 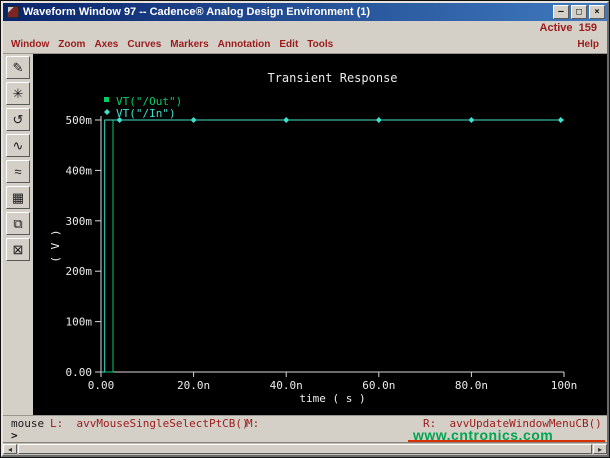 What do you see at coordinates (18, 197) in the screenshot?
I see `table-icon: ▦` at bounding box center [18, 197].